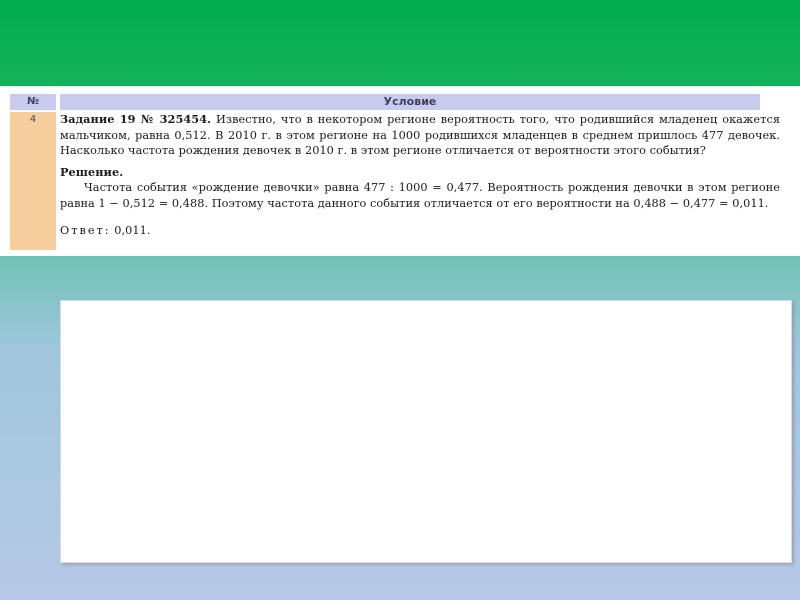 Image resolution: width=800 pixels, height=600 pixels. What do you see at coordinates (136, 119) in the screenshot?
I see `task-label: Задание 19 № 325454.` at bounding box center [136, 119].